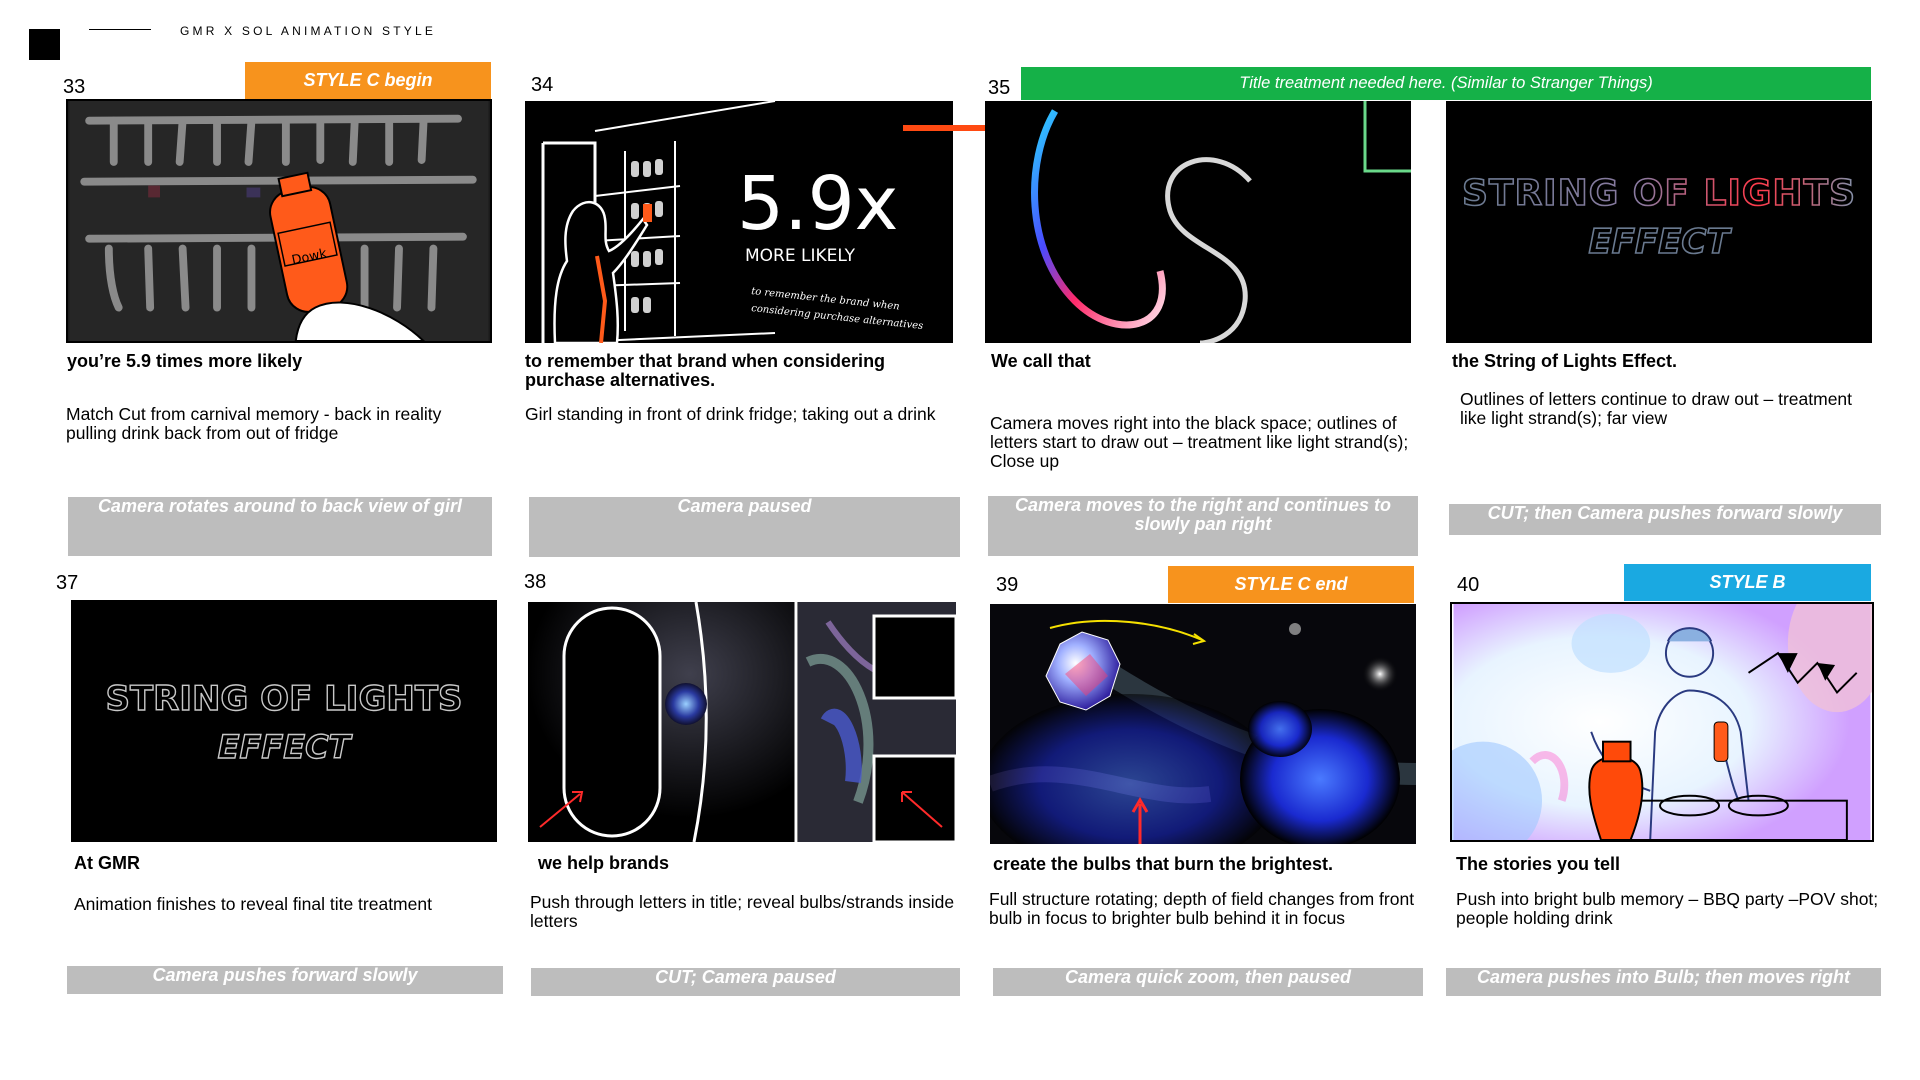 The image size is (1920, 1080). Describe the element at coordinates (1665, 519) in the screenshot. I see `panel-36-camera-note: CUT; then Camera pushes forward slowly` at that location.